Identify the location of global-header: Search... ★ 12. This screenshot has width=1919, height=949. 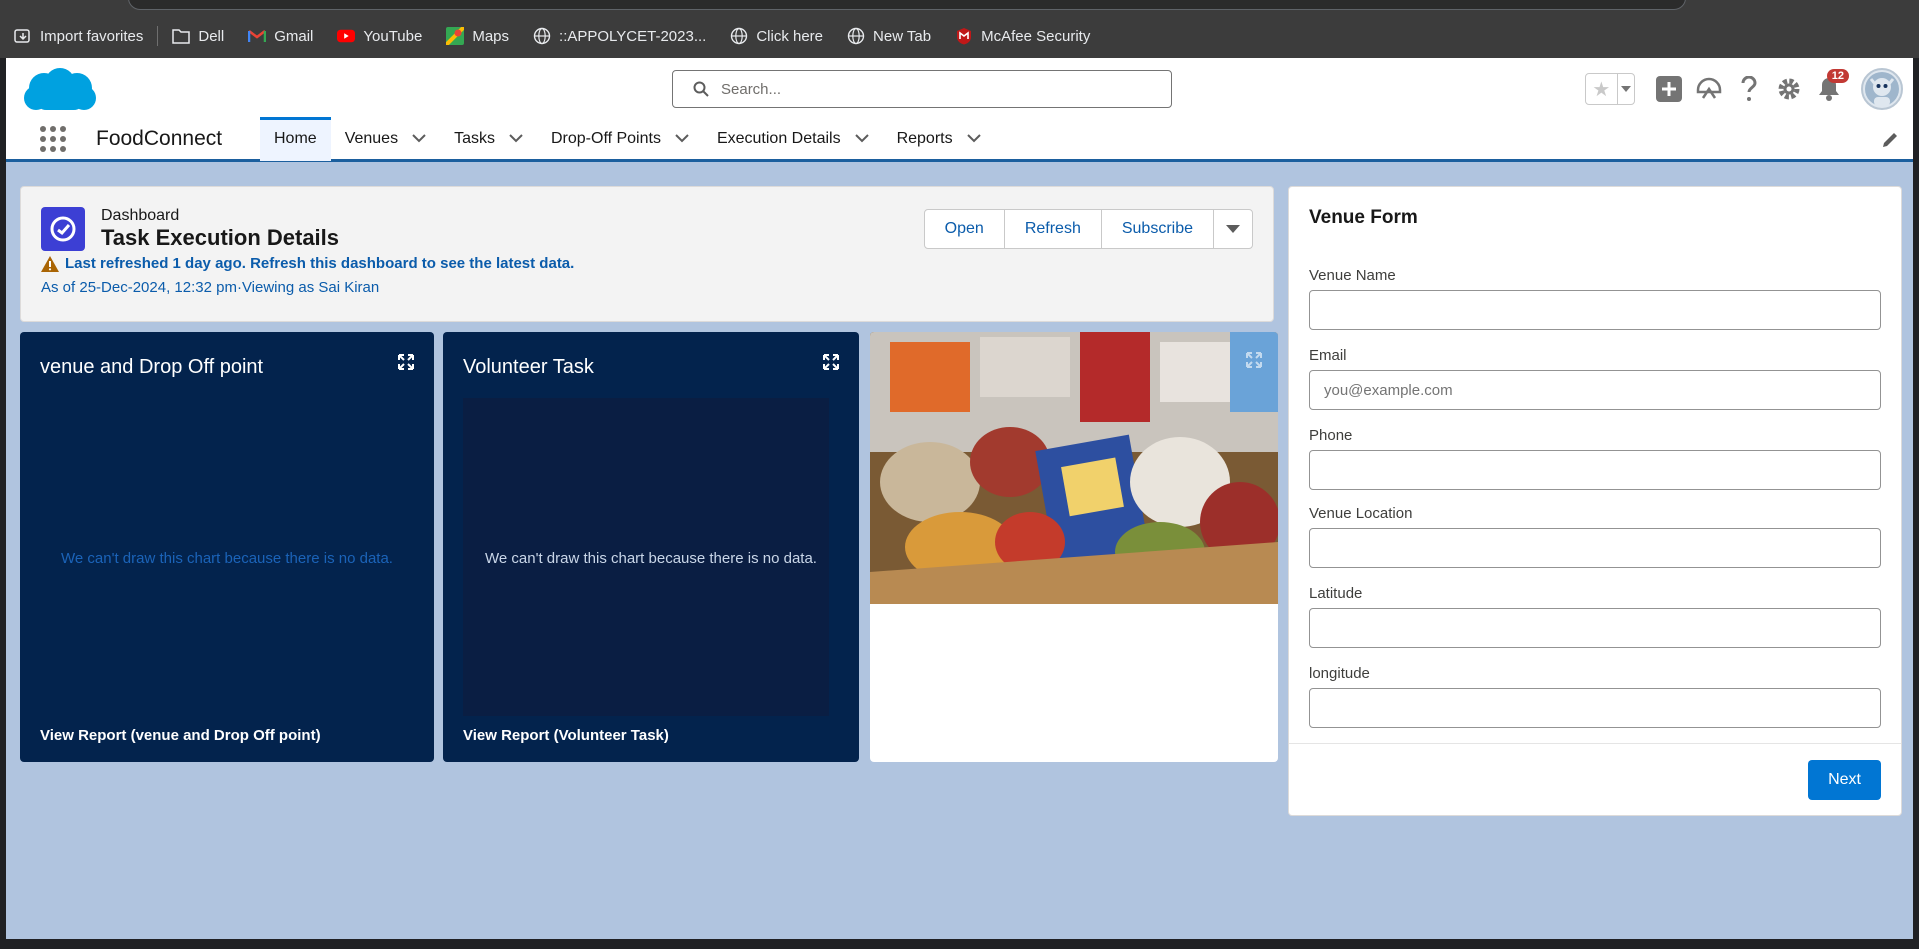
(959, 88).